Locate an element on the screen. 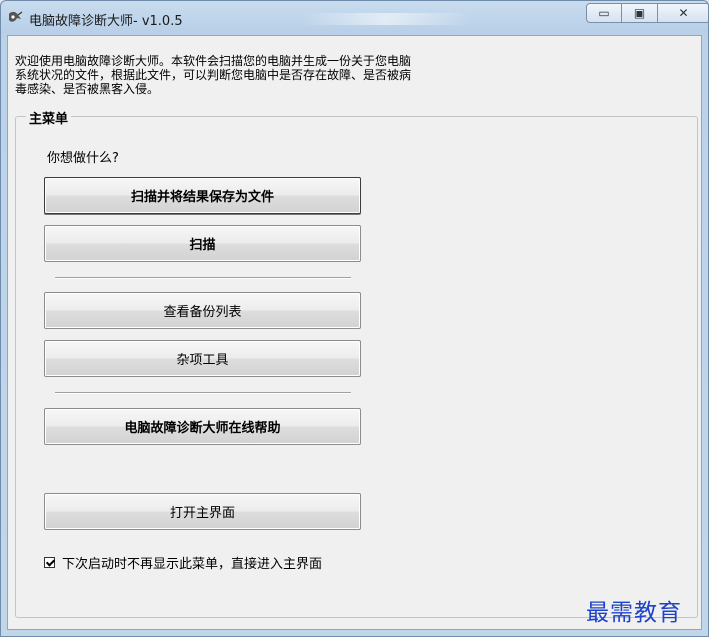 The height and width of the screenshot is (637, 709). watermark-text: 最需教育 is located at coordinates (634, 613).